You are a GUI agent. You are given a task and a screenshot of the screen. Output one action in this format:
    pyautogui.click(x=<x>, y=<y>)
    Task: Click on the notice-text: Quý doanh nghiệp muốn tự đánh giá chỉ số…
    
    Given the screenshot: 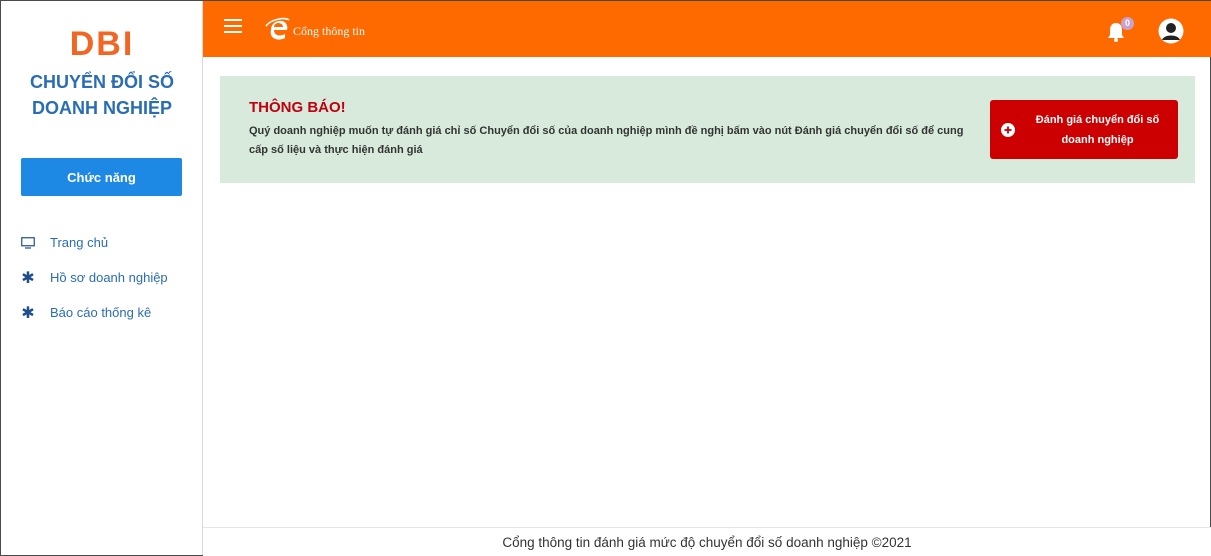 What is the action you would take?
    pyautogui.click(x=606, y=140)
    